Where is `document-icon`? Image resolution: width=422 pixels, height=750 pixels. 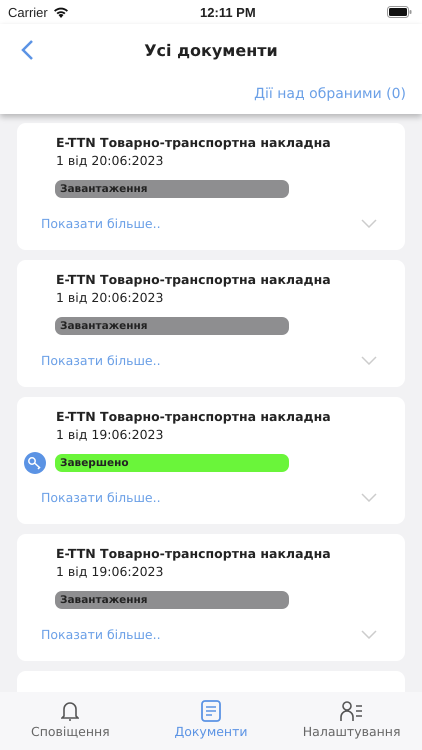
document-icon is located at coordinates (210, 711).